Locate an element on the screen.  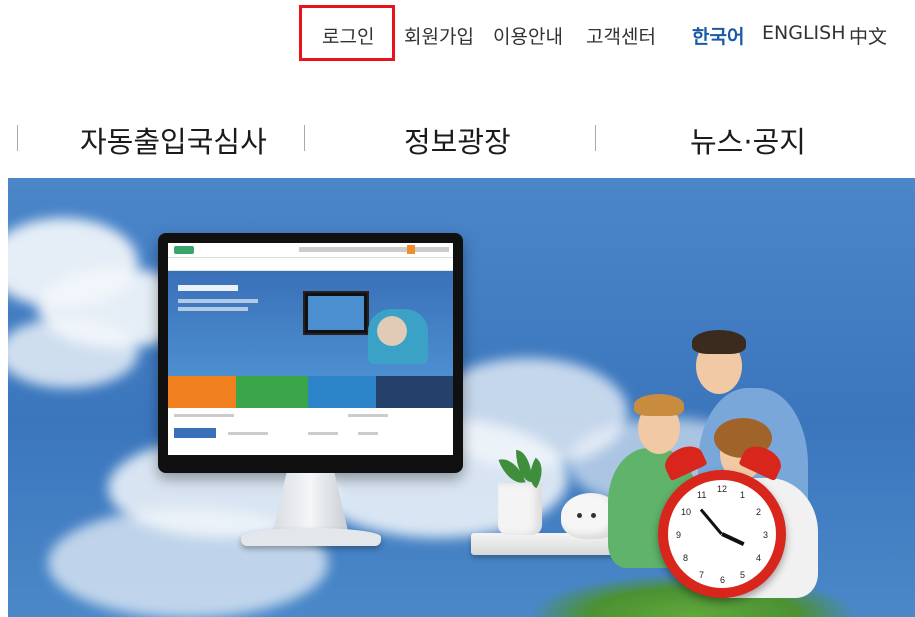
guide-link: 이용안내 is located at coordinates (528, 35).